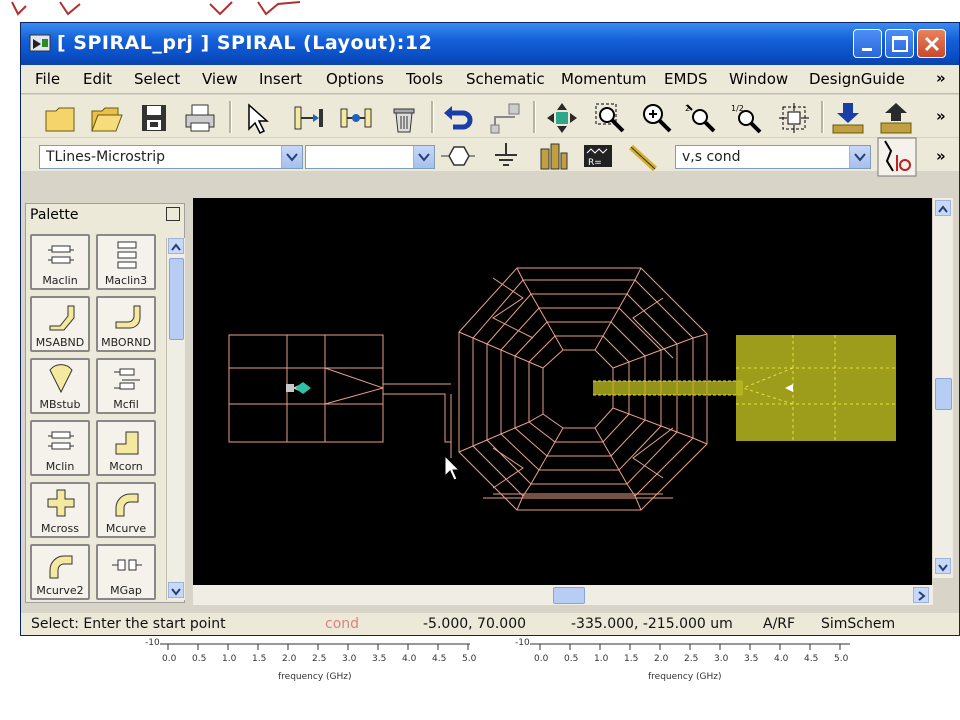 The image size is (960, 720). Describe the element at coordinates (897, 157) in the screenshot. I see `toggle-insert-icon` at that location.